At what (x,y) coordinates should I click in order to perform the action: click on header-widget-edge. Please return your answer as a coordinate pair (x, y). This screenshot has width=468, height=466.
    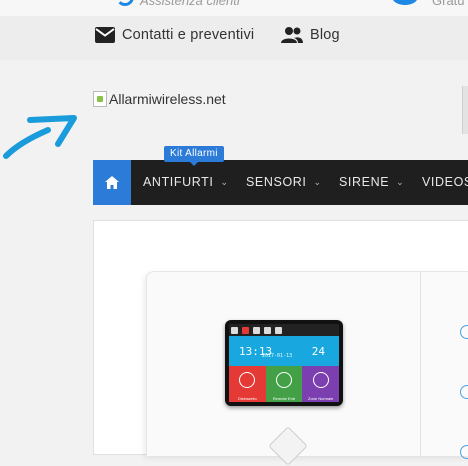
    Looking at the image, I should click on (465, 110).